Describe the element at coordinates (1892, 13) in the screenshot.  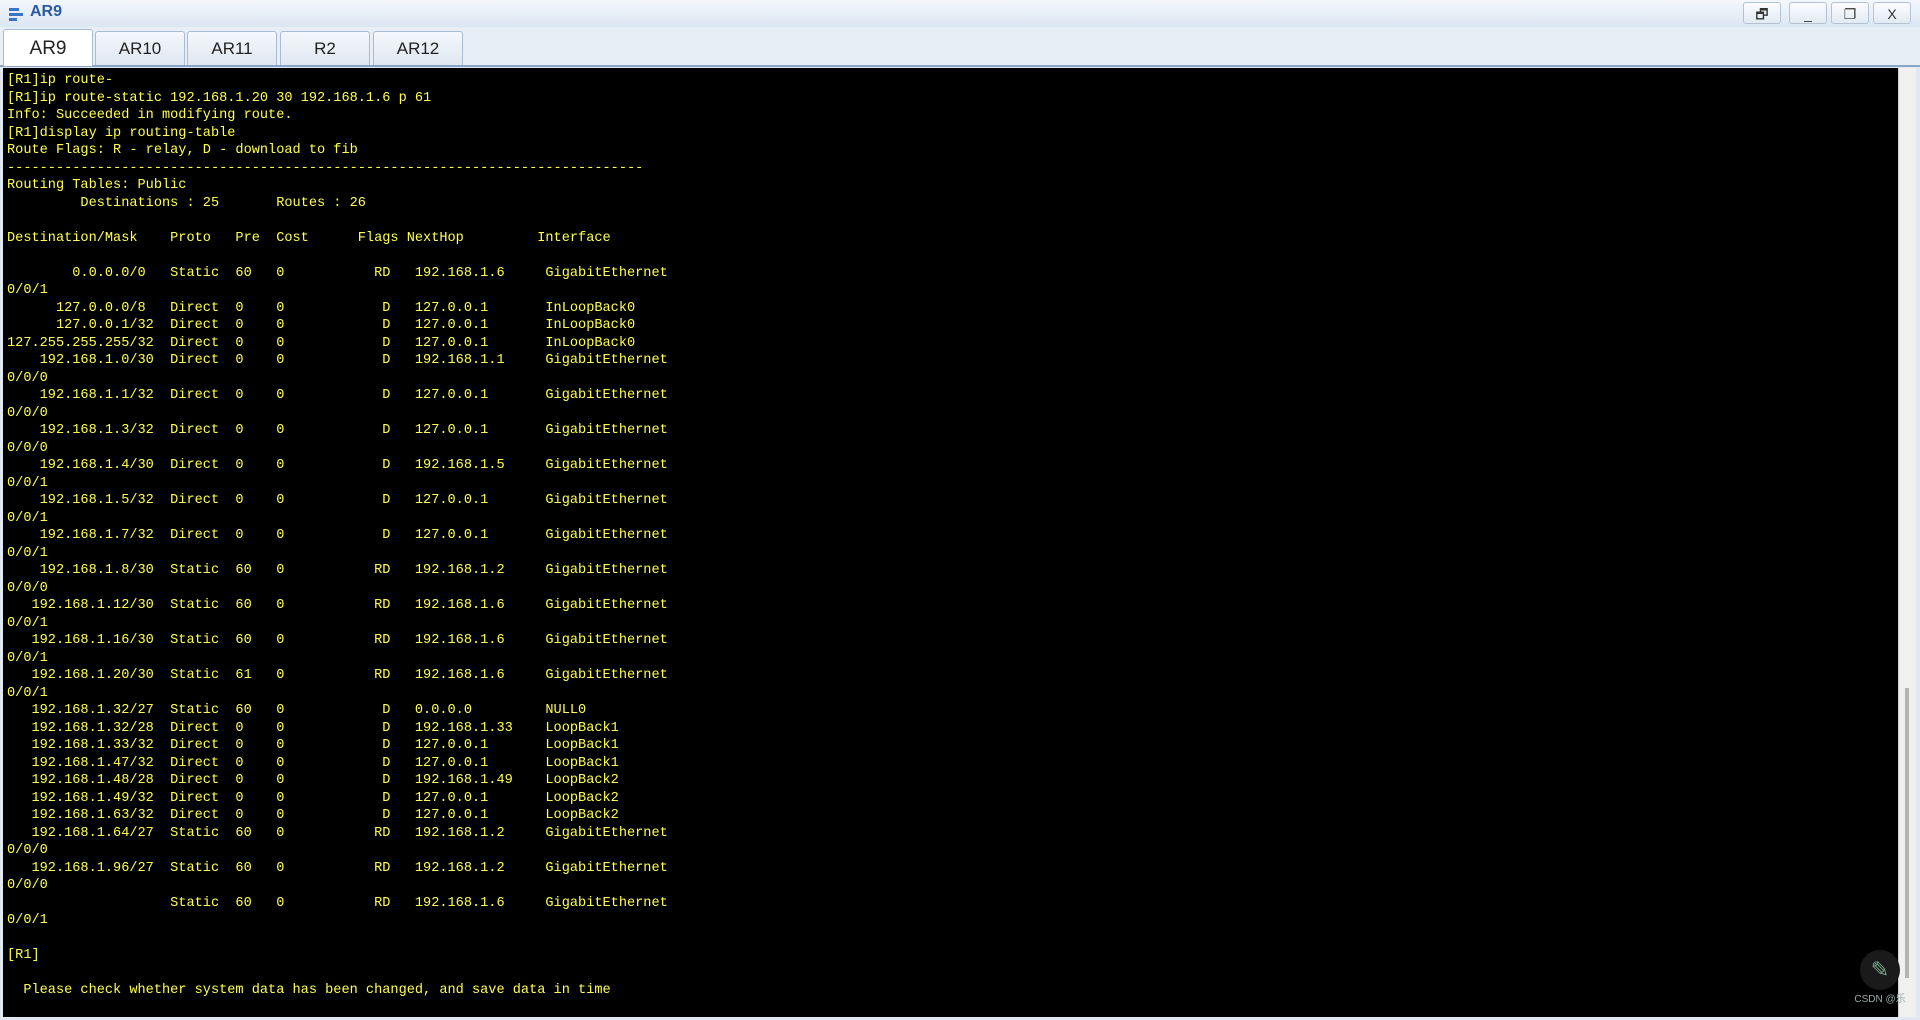
I see `close-button: X` at that location.